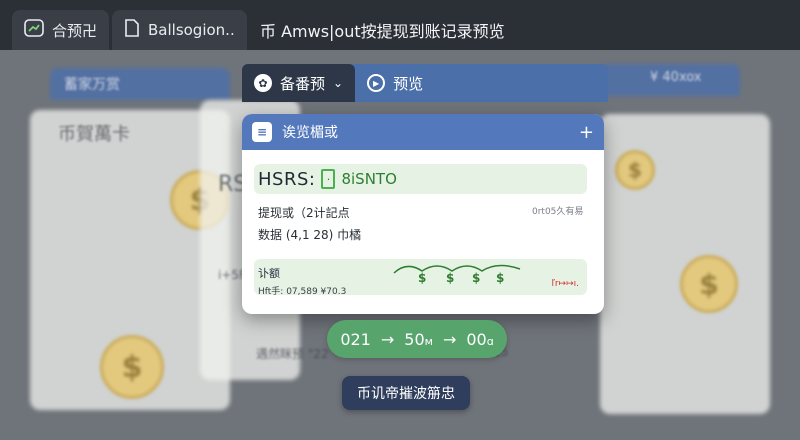 The height and width of the screenshot is (440, 800). What do you see at coordinates (287, 179) in the screenshot?
I see `code-label: HSRS:` at bounding box center [287, 179].